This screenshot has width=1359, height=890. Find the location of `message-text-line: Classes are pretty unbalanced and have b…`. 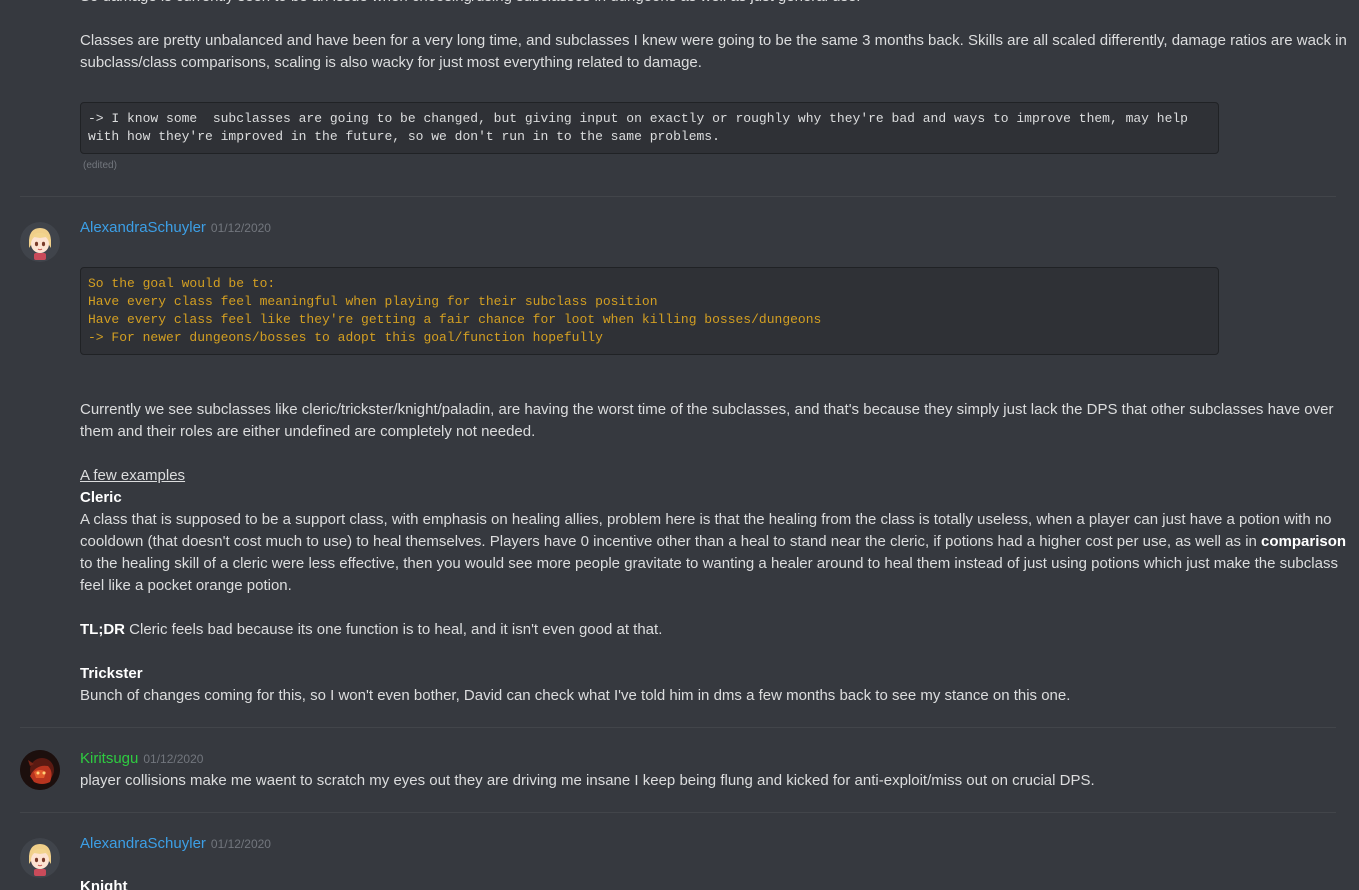

message-text-line: Classes are pretty unbalanced and have b… is located at coordinates (713, 40).